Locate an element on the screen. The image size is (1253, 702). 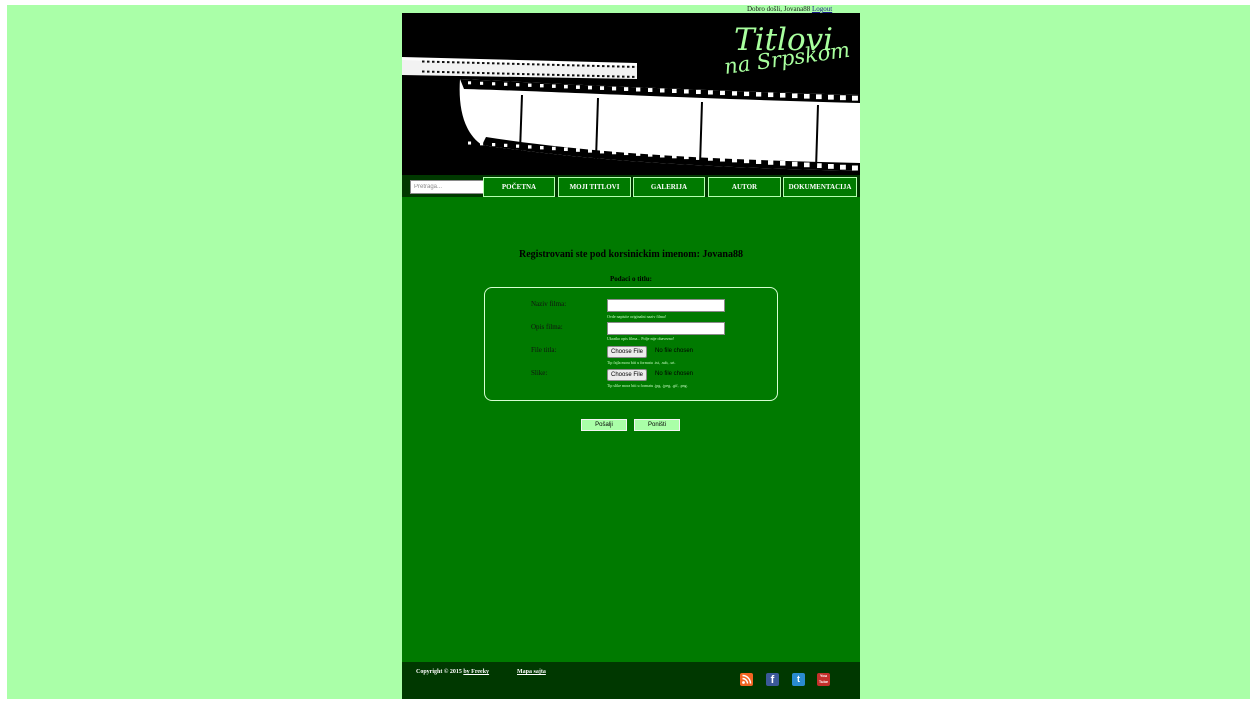
form-title: Podaci o titlu: is located at coordinates (631, 279).